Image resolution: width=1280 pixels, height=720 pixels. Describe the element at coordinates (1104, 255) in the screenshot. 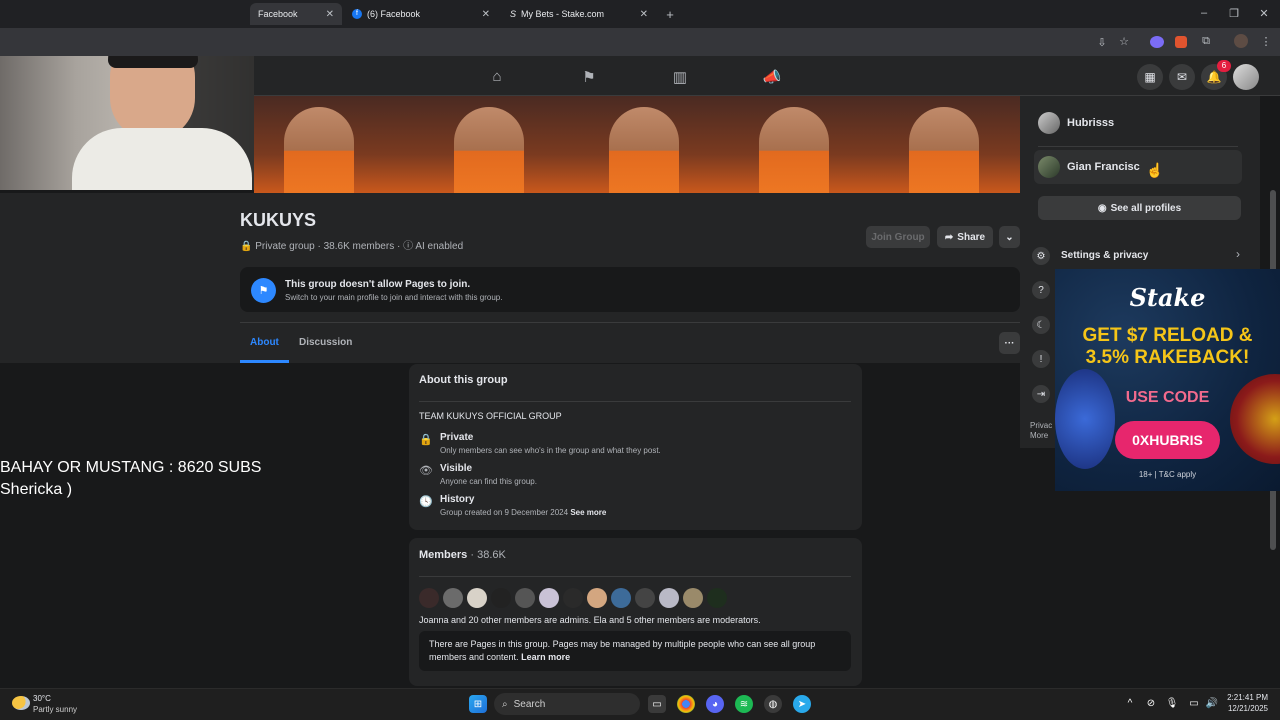

I see `settings-privacy-item: Settings & privacy` at that location.